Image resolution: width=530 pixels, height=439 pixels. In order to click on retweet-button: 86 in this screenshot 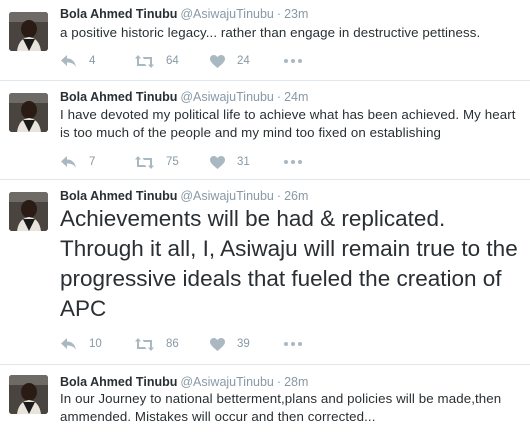, I will do `click(157, 344)`.